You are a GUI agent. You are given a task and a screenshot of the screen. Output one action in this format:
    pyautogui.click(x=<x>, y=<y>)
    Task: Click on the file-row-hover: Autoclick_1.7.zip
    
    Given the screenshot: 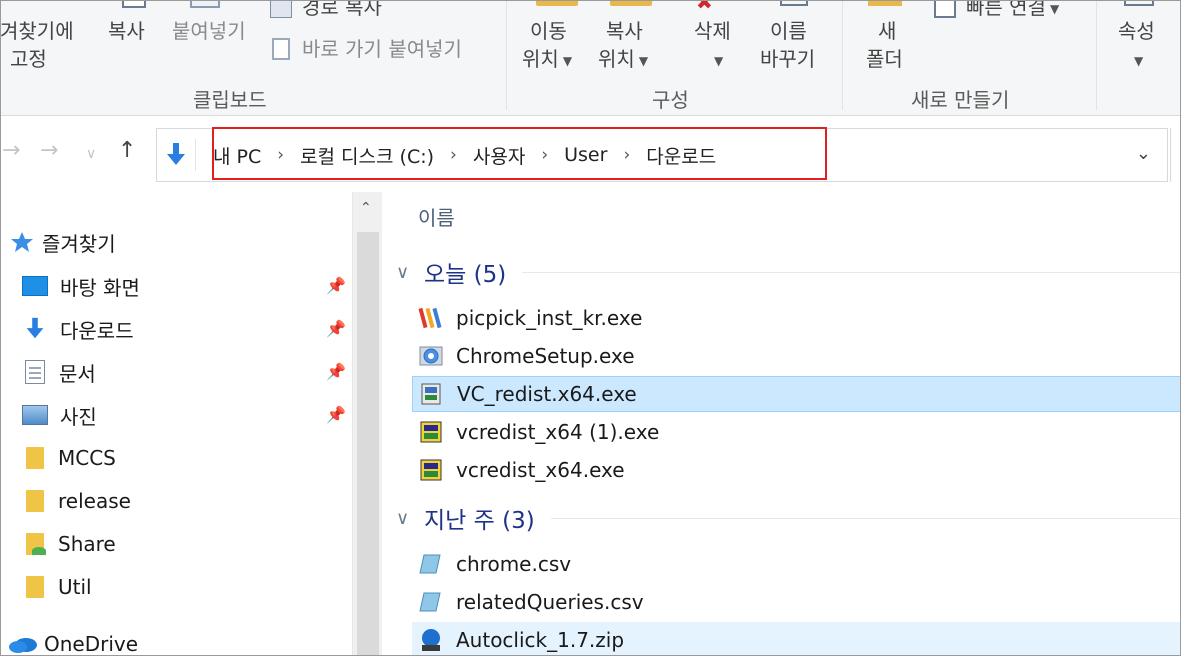 What is the action you would take?
    pyautogui.click(x=796, y=639)
    